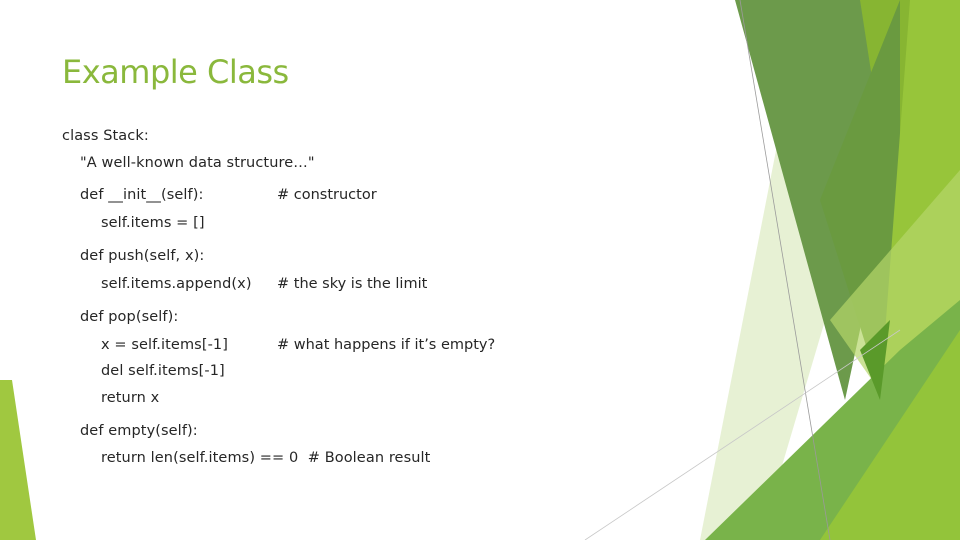  Describe the element at coordinates (18, 460) in the screenshot. I see `left-green-triangle` at that location.